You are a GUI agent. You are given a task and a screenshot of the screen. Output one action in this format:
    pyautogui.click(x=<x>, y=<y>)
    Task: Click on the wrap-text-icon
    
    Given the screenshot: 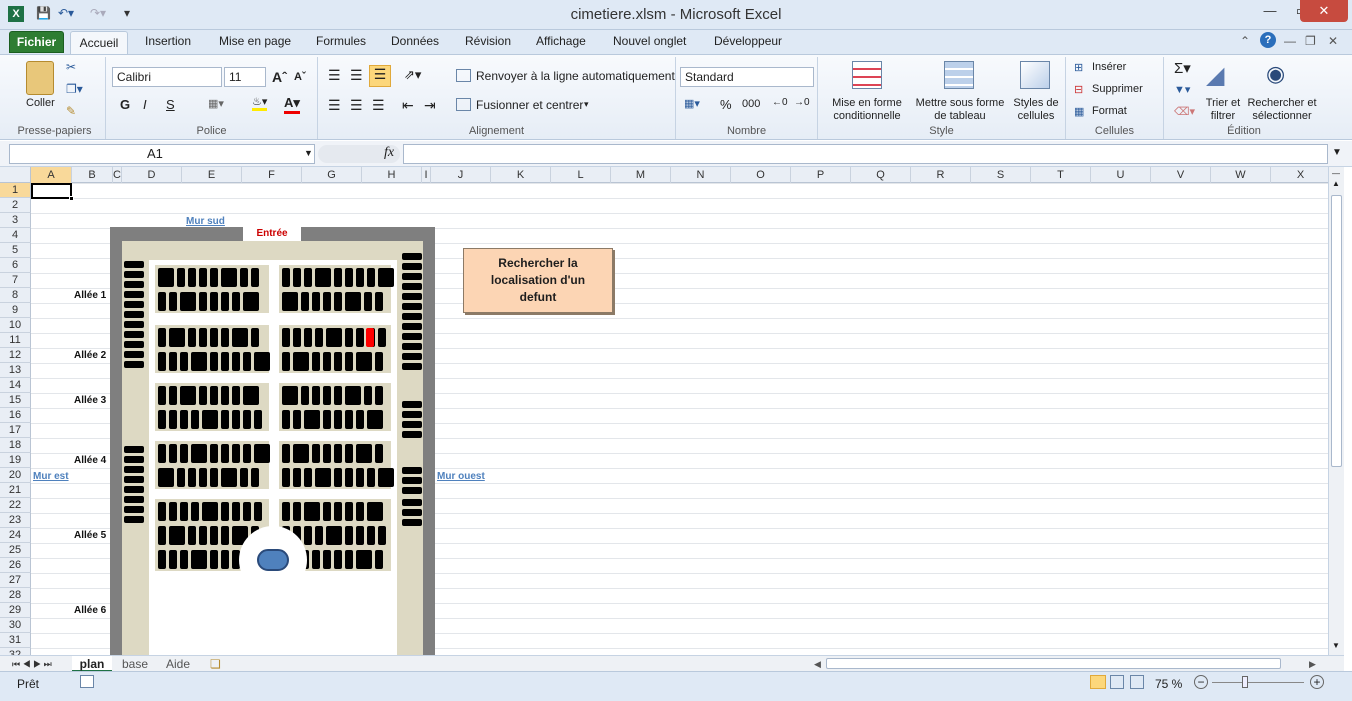 What is the action you would take?
    pyautogui.click(x=463, y=75)
    